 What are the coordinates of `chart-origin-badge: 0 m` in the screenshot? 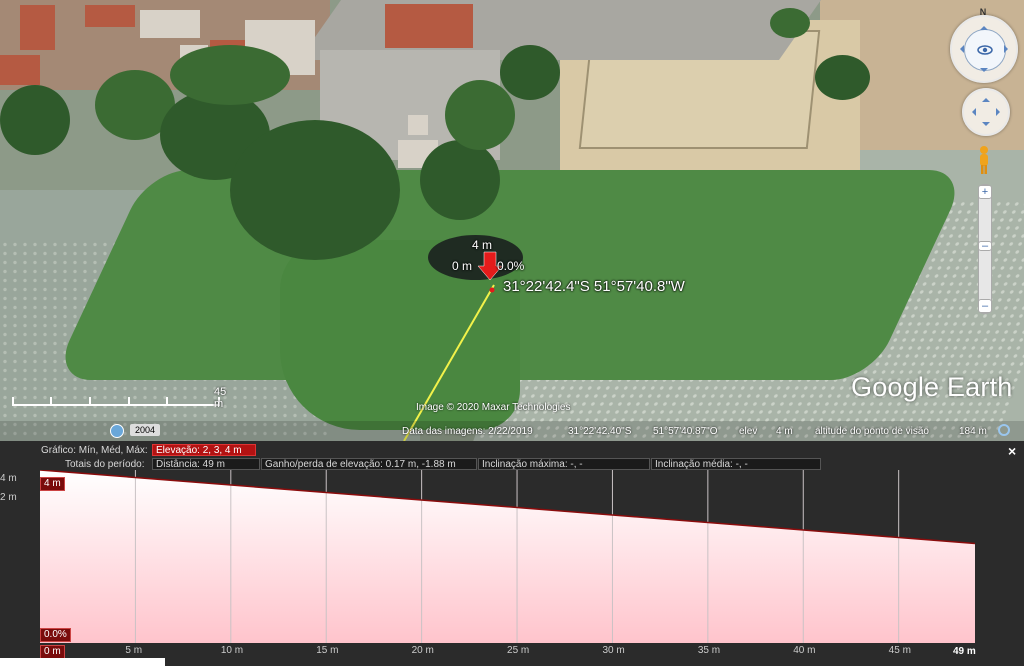 It's located at (52, 652).